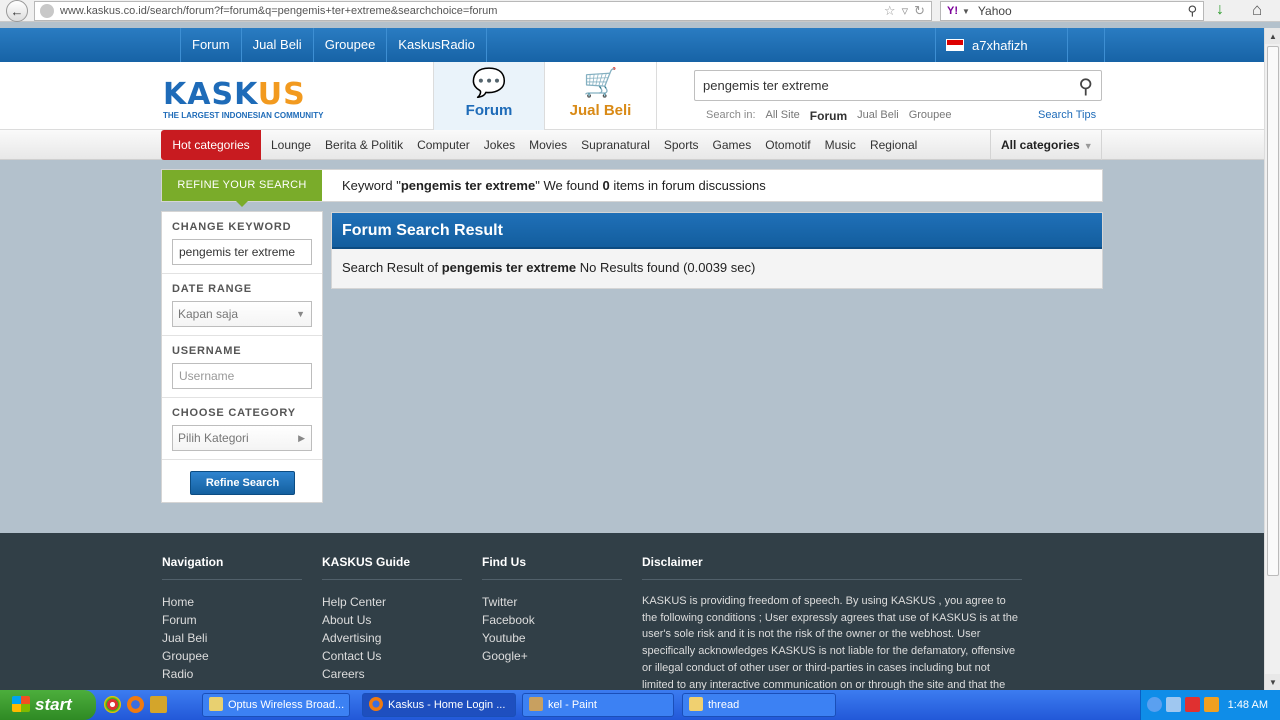  I want to click on windows-logo-icon, so click(21, 704).